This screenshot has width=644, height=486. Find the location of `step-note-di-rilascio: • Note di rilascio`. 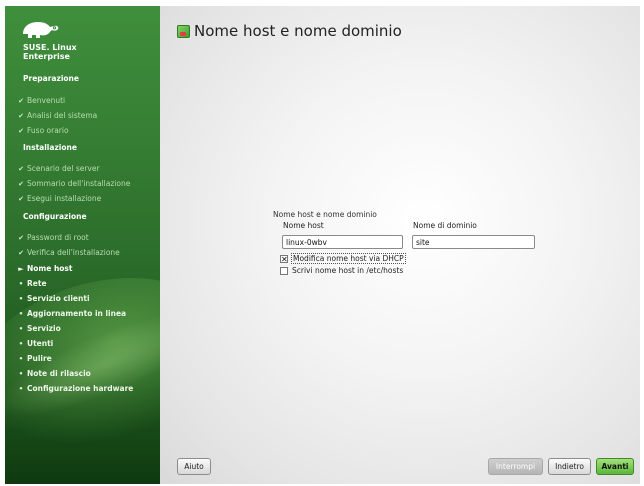

step-note-di-rilascio: • Note di rilascio is located at coordinates (53, 373).